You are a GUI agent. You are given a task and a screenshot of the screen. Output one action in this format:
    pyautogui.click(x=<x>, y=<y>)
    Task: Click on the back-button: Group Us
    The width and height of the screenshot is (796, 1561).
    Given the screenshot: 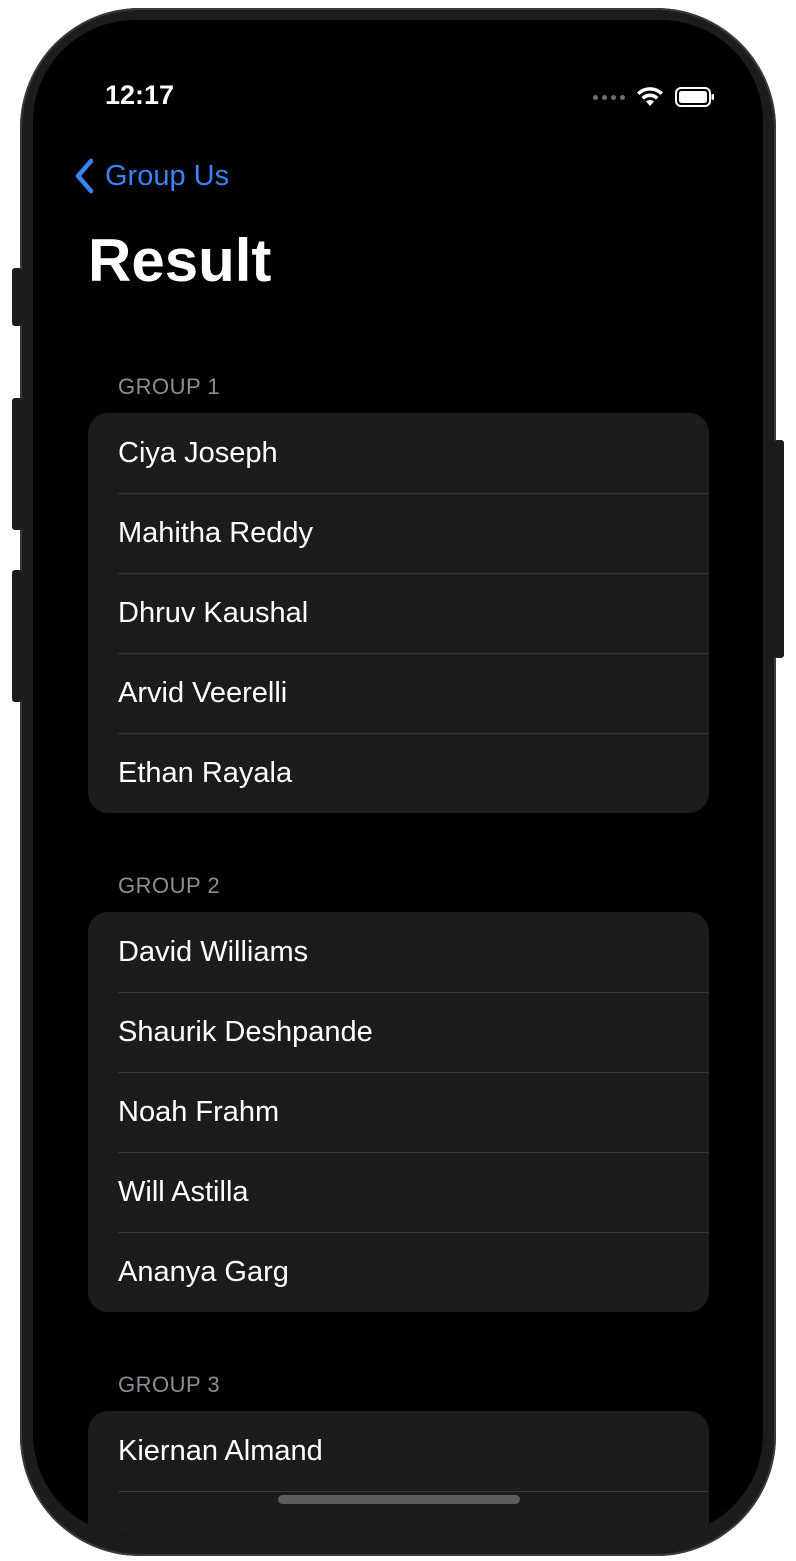 What is the action you would take?
    pyautogui.click(x=151, y=176)
    